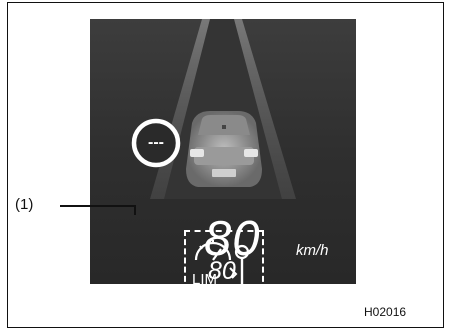 This screenshot has width=452, height=333. Describe the element at coordinates (98, 206) in the screenshot. I see `callout-line` at that location.